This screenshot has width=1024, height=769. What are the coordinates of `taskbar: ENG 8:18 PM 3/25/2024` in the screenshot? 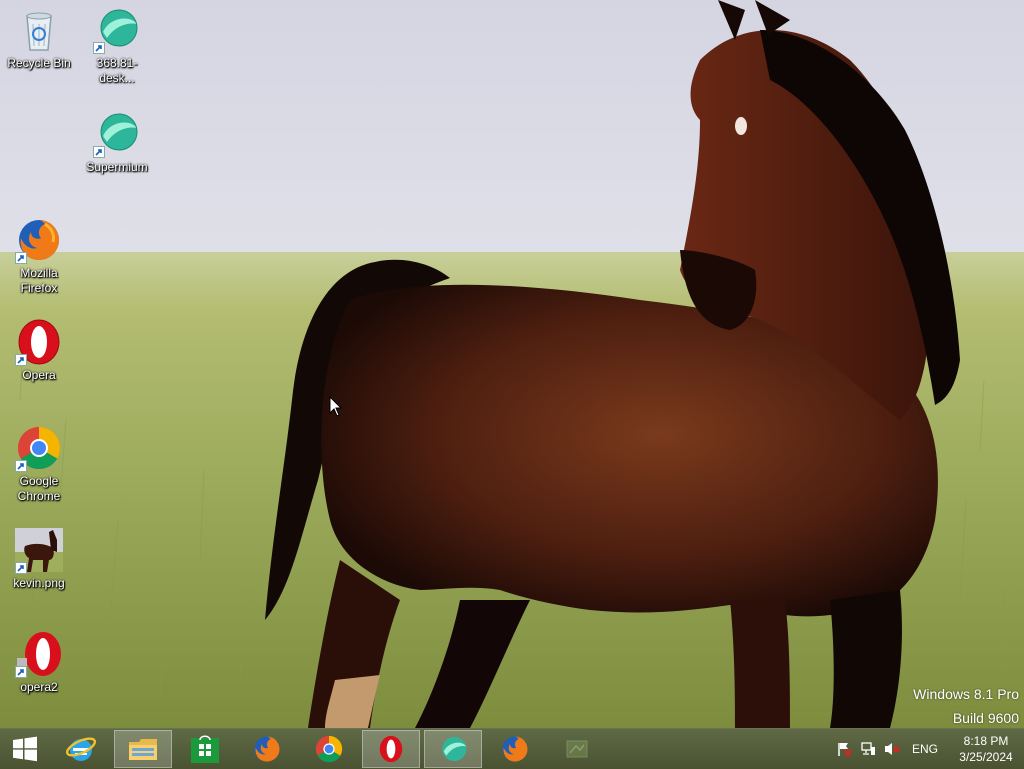 It's located at (512, 748).